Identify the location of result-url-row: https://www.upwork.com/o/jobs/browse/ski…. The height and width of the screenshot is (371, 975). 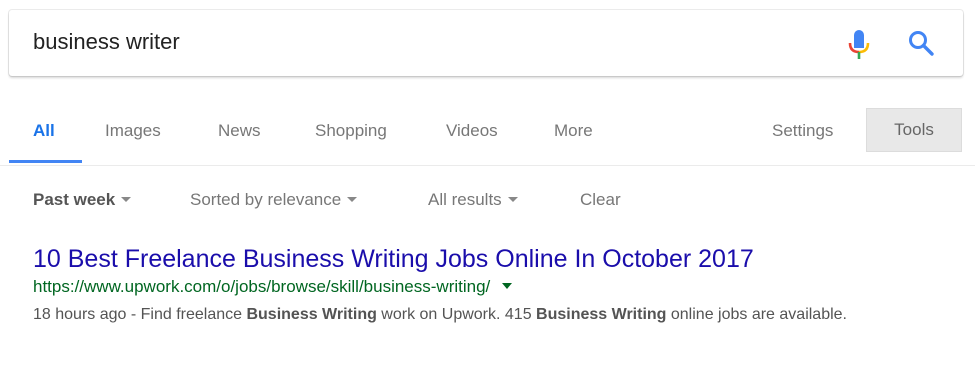
(493, 287).